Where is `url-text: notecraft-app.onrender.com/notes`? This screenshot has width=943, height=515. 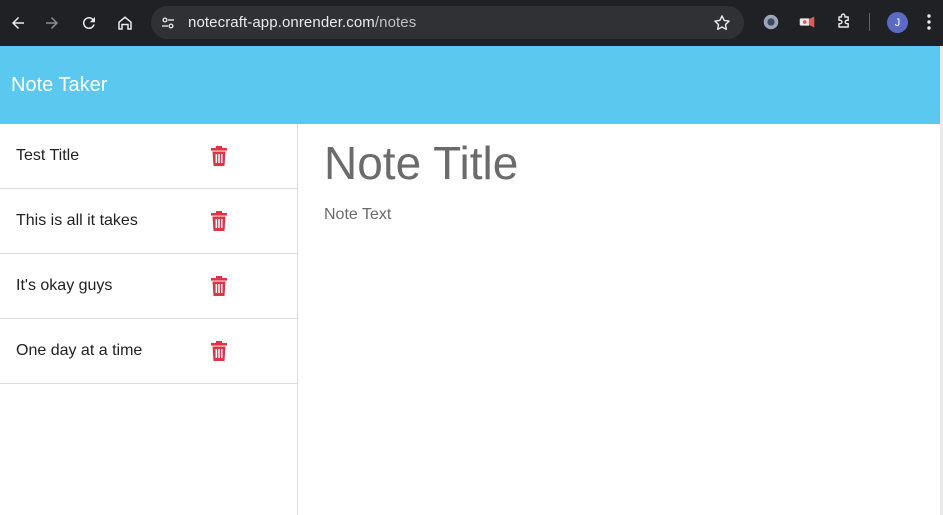 url-text: notecraft-app.onrender.com/notes is located at coordinates (302, 22).